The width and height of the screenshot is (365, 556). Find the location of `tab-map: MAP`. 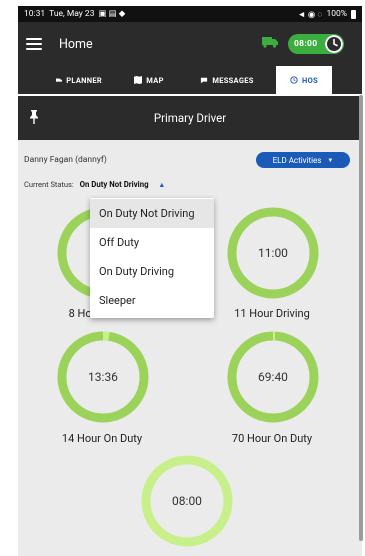

tab-map: MAP is located at coordinates (149, 80).